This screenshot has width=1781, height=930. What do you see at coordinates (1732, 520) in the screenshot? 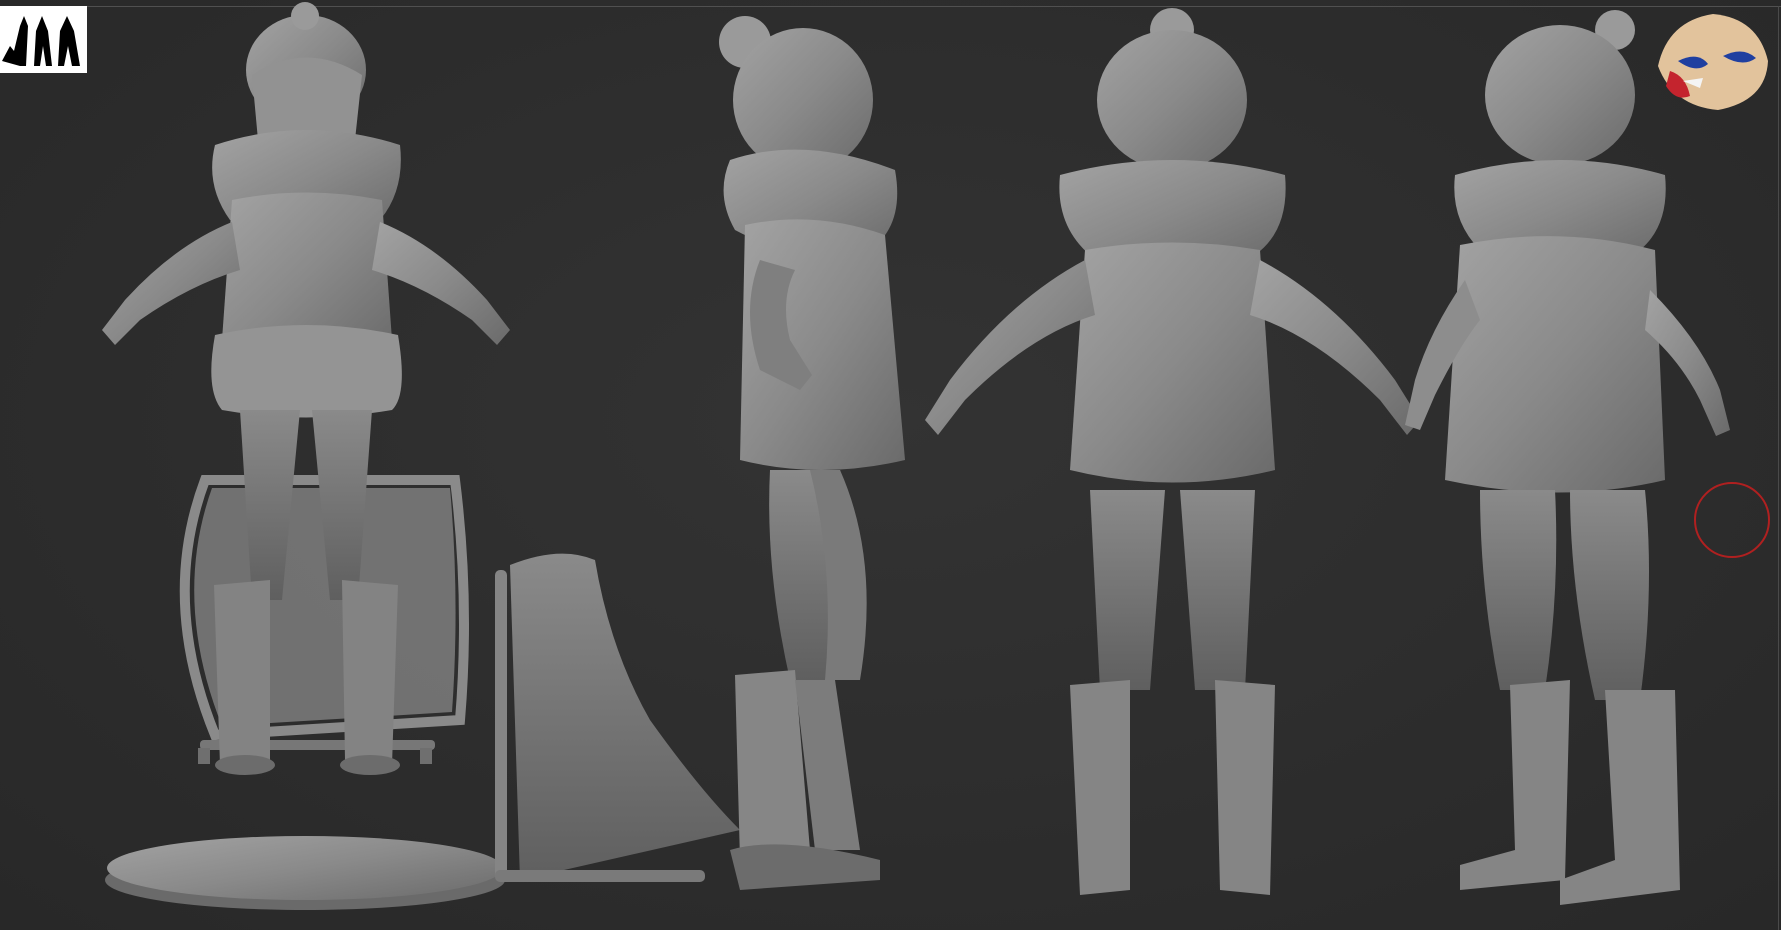
I see `brush-cursor-icon` at bounding box center [1732, 520].